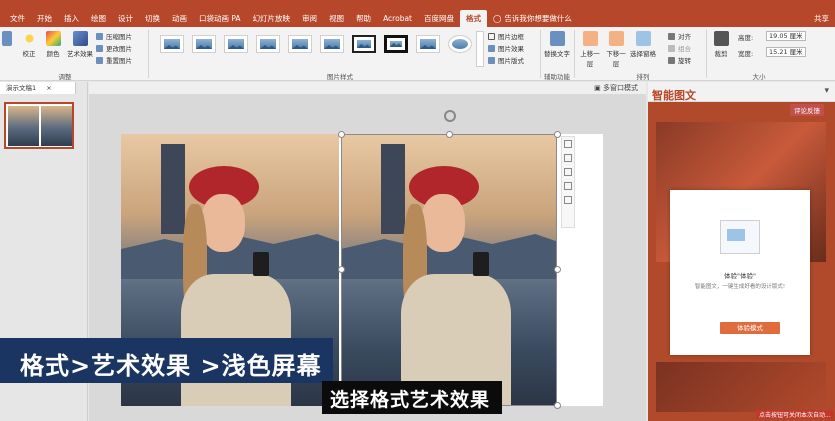 Image resolution: width=835 pixels, height=421 pixels. What do you see at coordinates (740, 276) in the screenshot?
I see `dialog-title: 体验"体验"` at bounding box center [740, 276].